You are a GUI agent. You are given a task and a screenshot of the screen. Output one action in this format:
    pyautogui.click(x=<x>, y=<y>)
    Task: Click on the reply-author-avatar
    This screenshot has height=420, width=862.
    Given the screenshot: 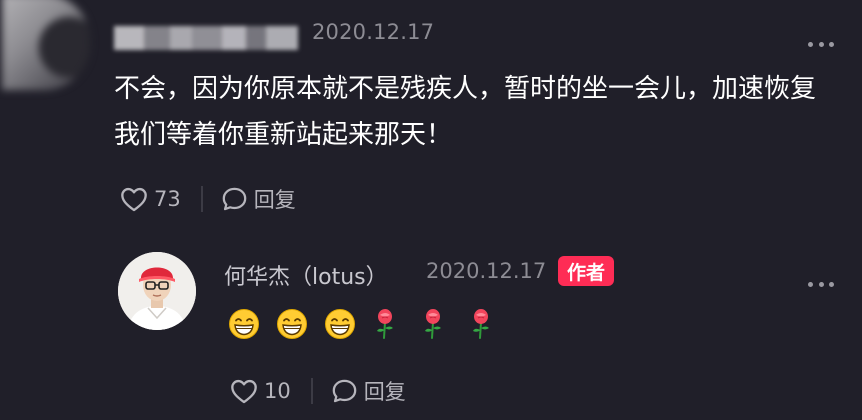 What is the action you would take?
    pyautogui.click(x=157, y=291)
    